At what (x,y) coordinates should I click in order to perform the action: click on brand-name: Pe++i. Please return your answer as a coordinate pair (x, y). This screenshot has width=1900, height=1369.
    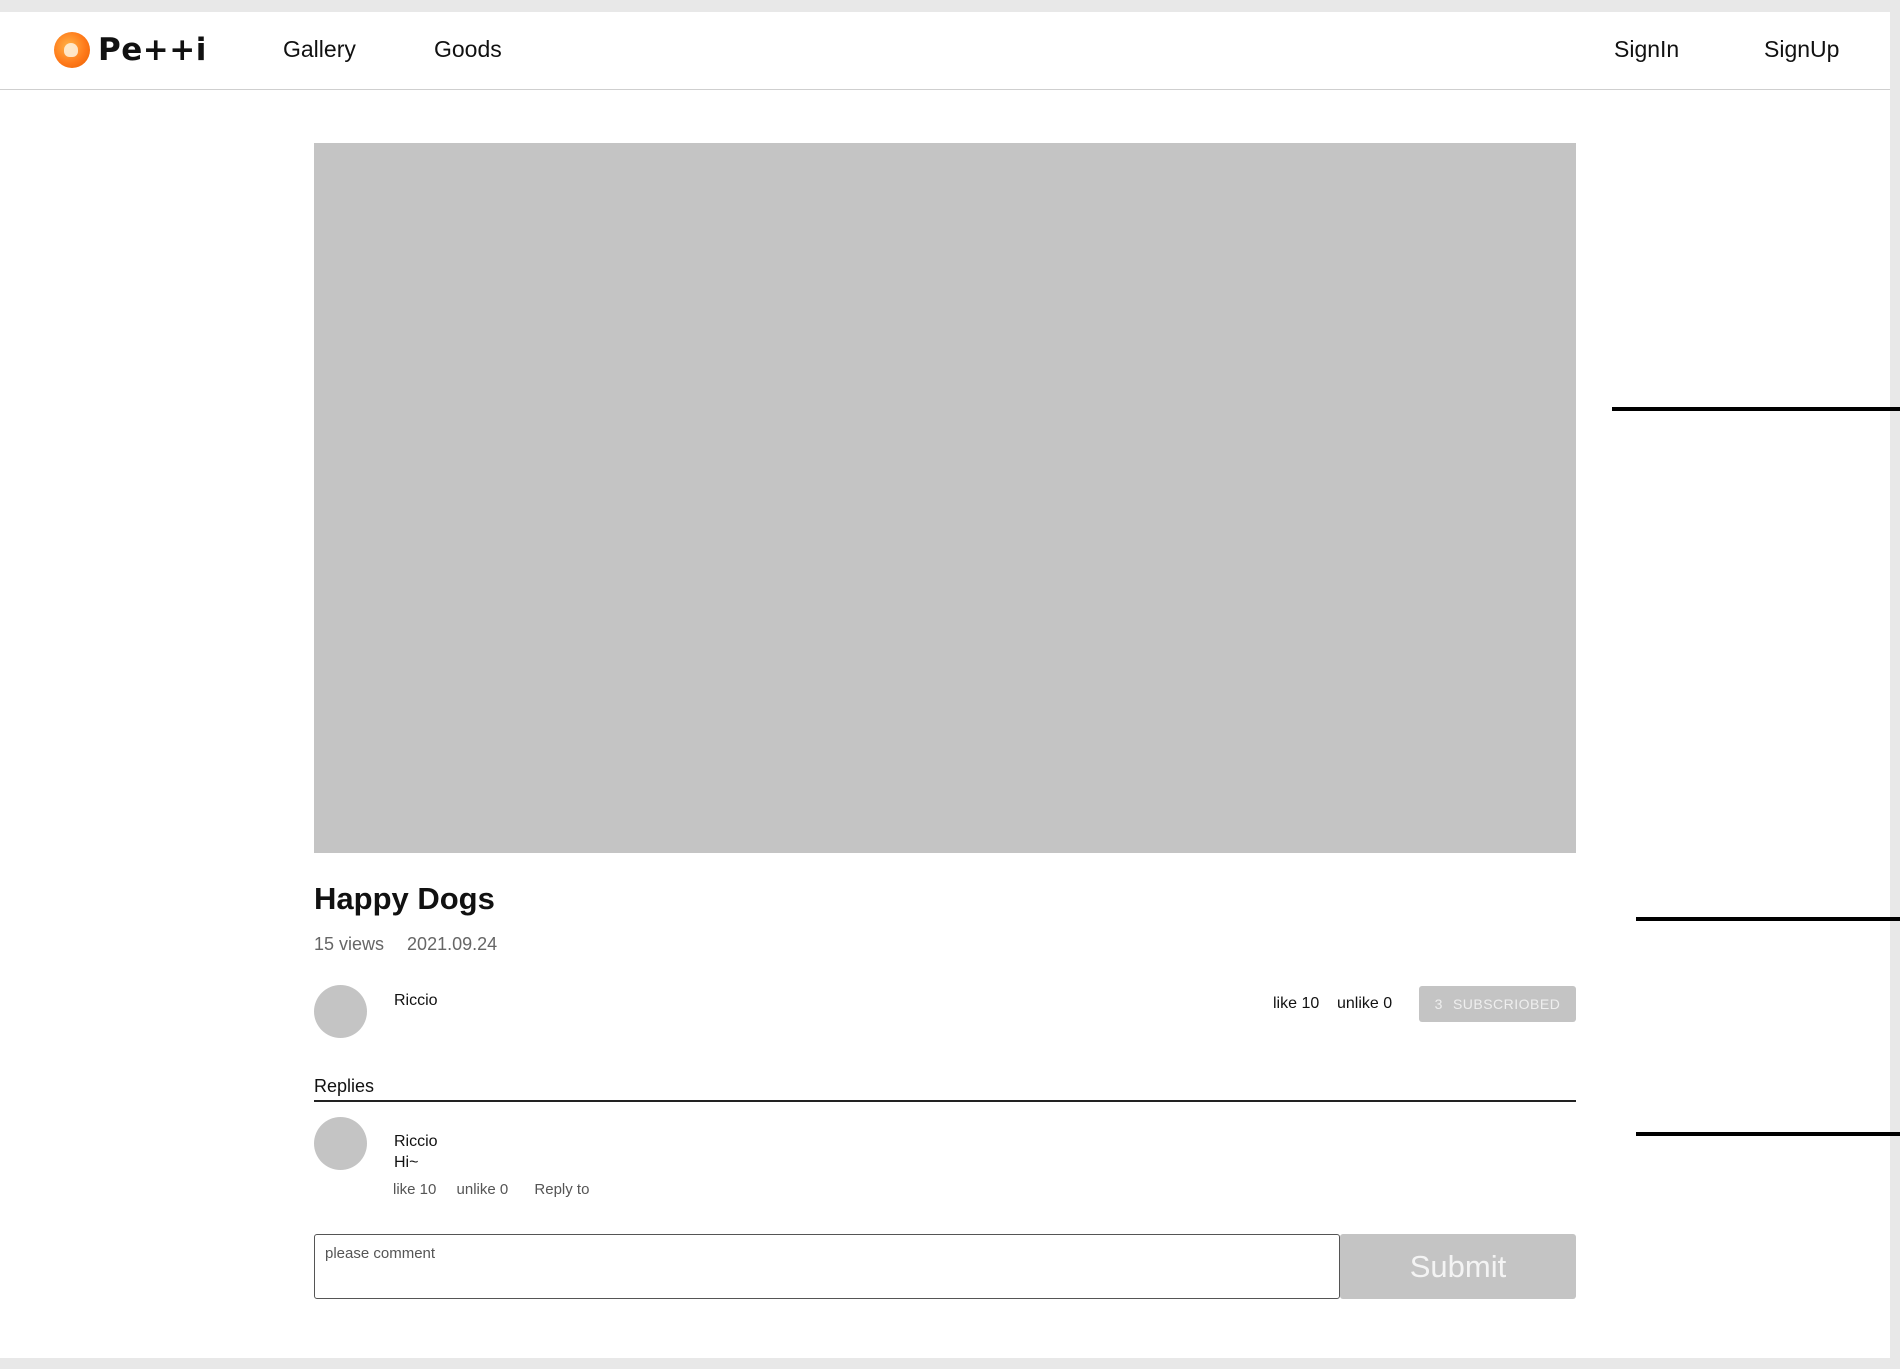
    Looking at the image, I should click on (152, 50).